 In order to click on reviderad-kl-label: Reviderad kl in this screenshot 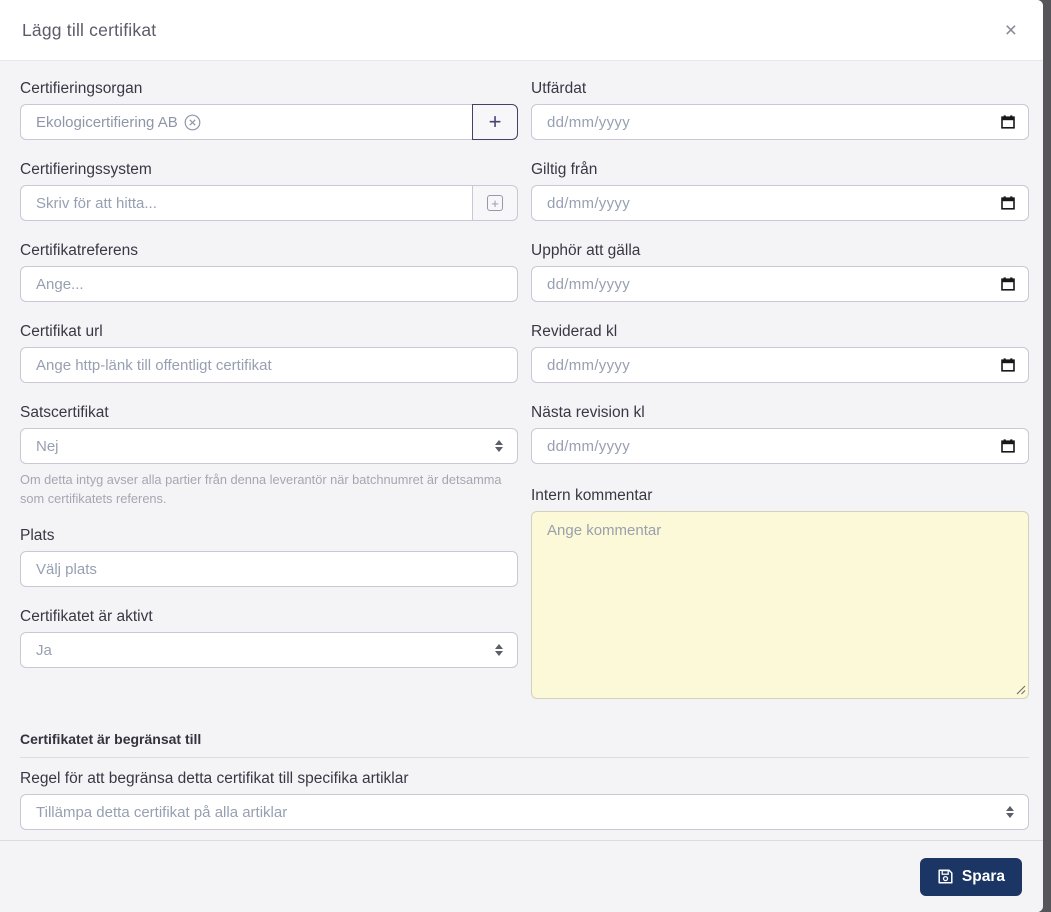, I will do `click(574, 331)`.